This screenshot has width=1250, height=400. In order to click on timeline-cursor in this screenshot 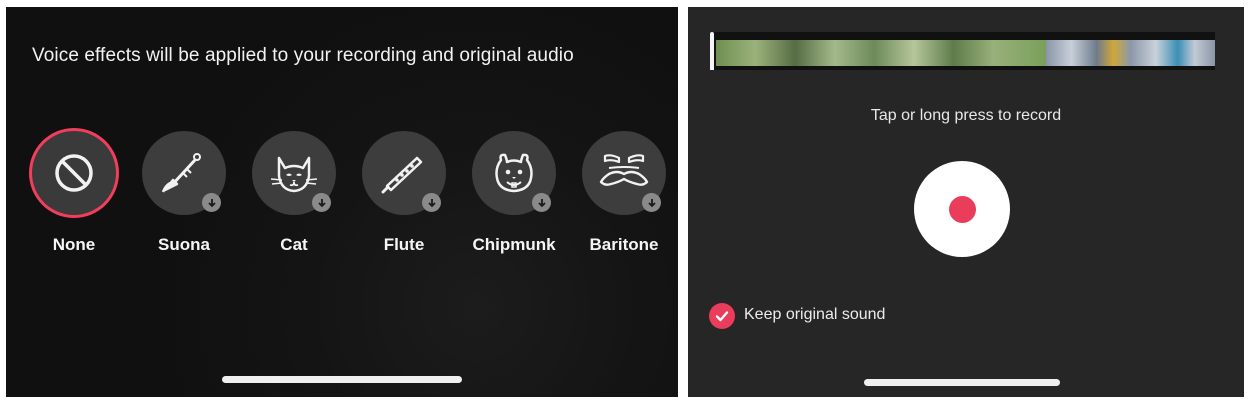, I will do `click(712, 51)`.